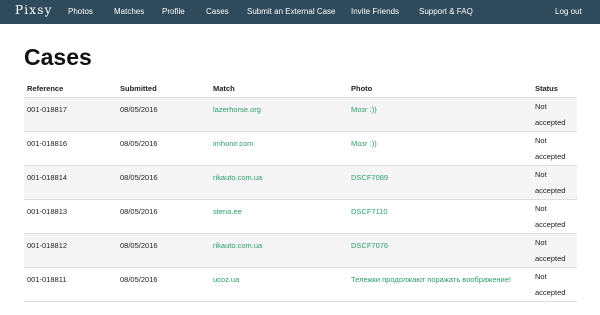 The height and width of the screenshot is (315, 600). I want to click on header-submitted: Submitted, so click(138, 88).